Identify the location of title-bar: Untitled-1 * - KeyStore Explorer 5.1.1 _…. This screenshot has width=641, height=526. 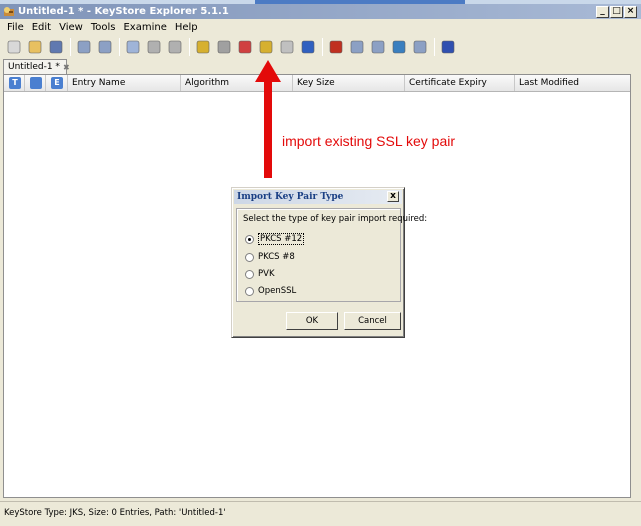
(320, 11).